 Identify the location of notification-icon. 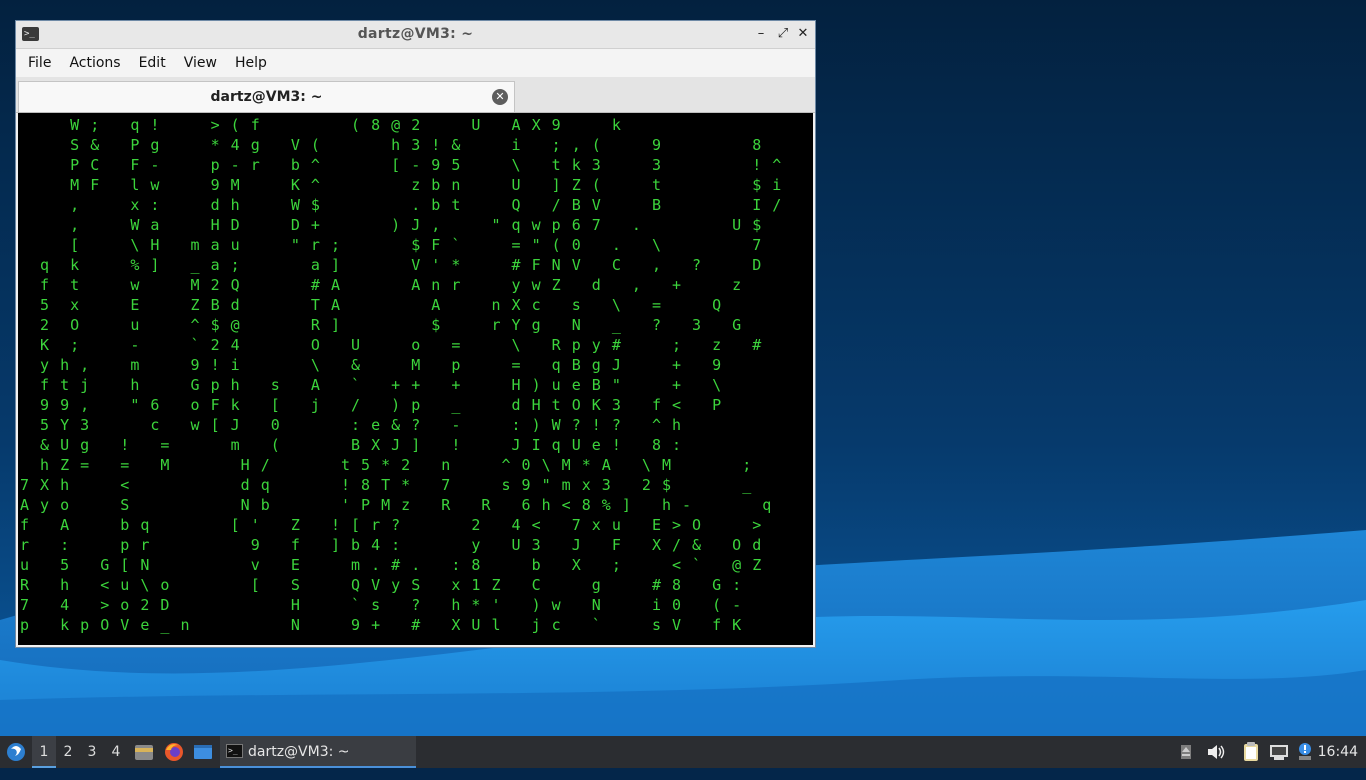
(1305, 752).